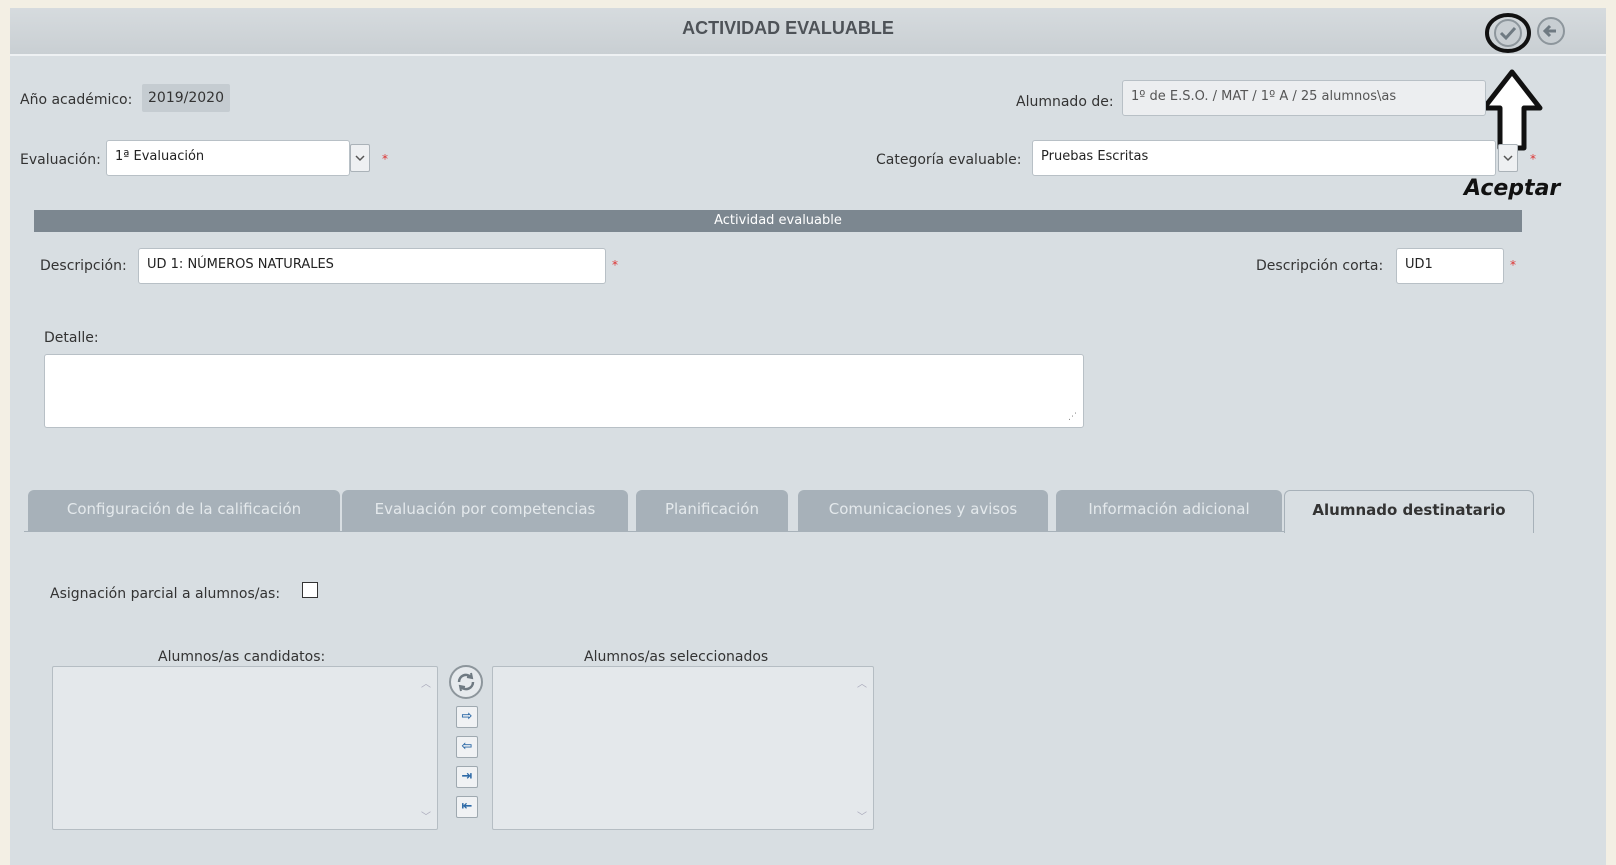  Describe the element at coordinates (310, 590) in the screenshot. I see `partial-assignment-checkbox` at that location.